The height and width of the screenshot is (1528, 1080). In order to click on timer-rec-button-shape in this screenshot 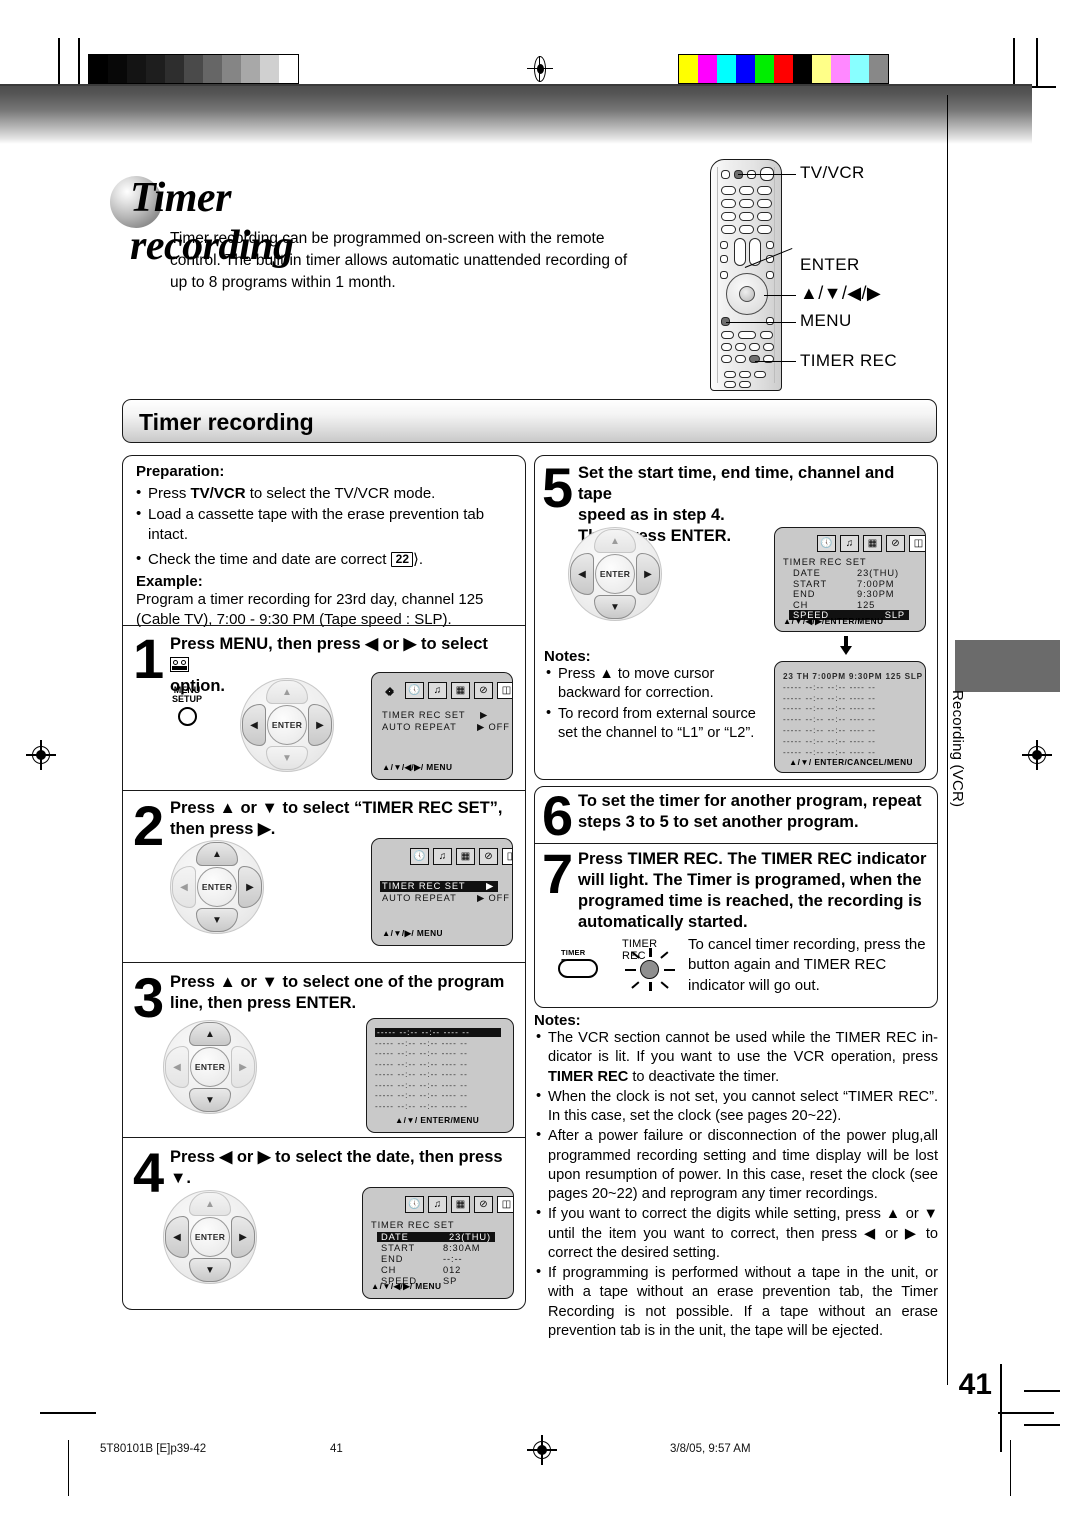, I will do `click(578, 968)`.